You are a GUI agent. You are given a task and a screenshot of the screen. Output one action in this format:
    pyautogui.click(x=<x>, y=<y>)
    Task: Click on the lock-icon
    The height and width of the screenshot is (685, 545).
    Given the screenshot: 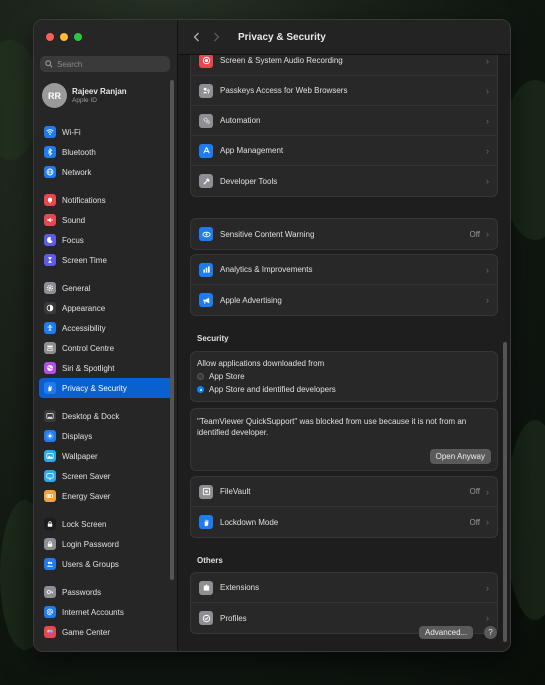 What is the action you would take?
    pyautogui.click(x=50, y=524)
    